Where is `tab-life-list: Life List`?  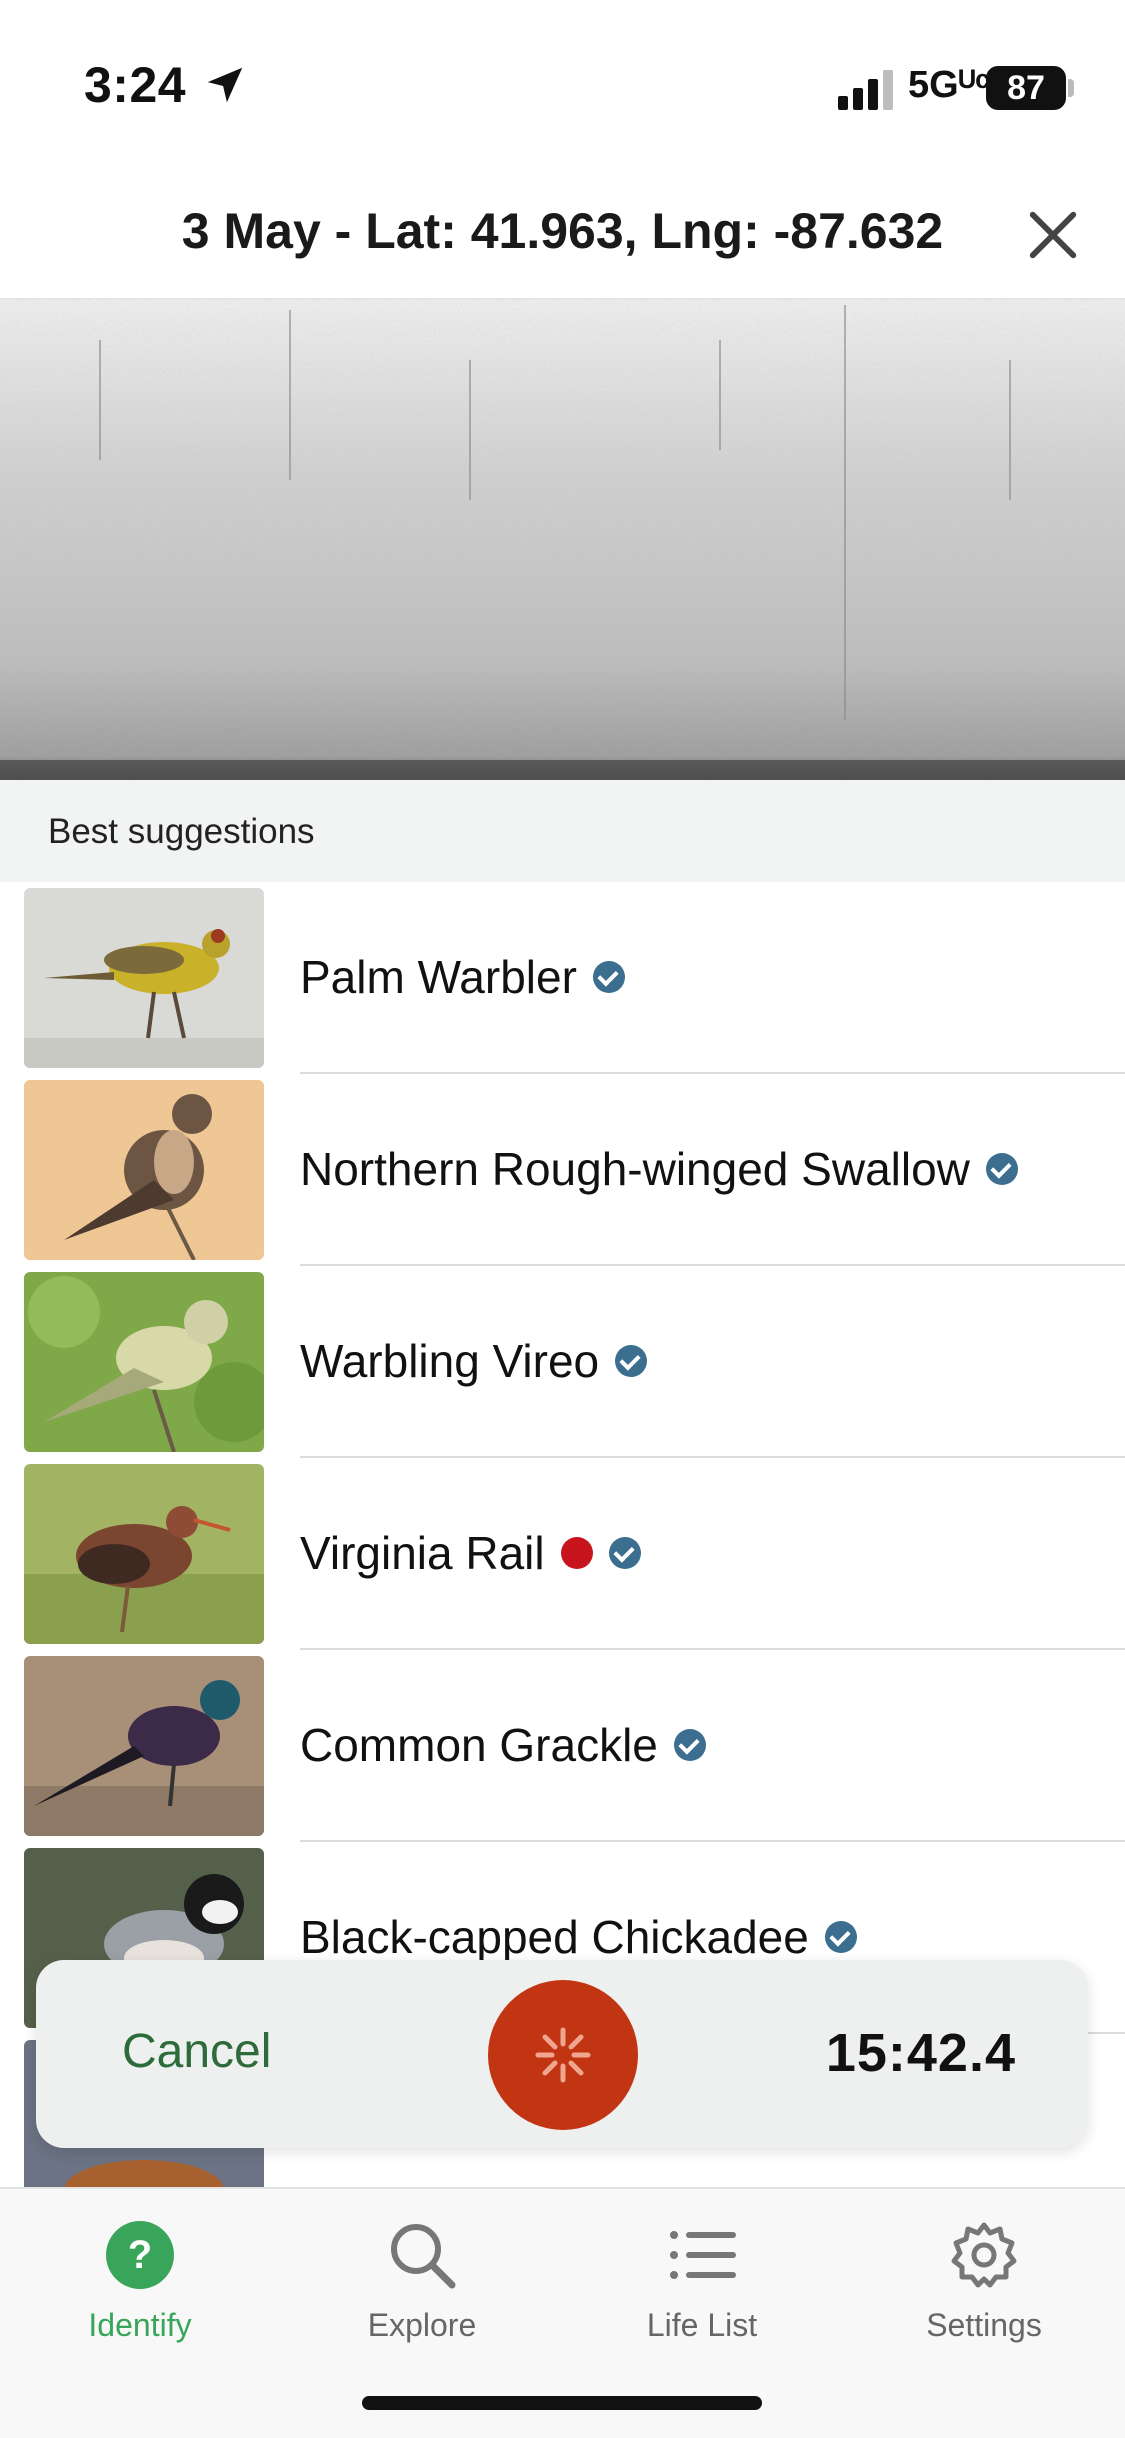
tab-life-list: Life List is located at coordinates (702, 2279).